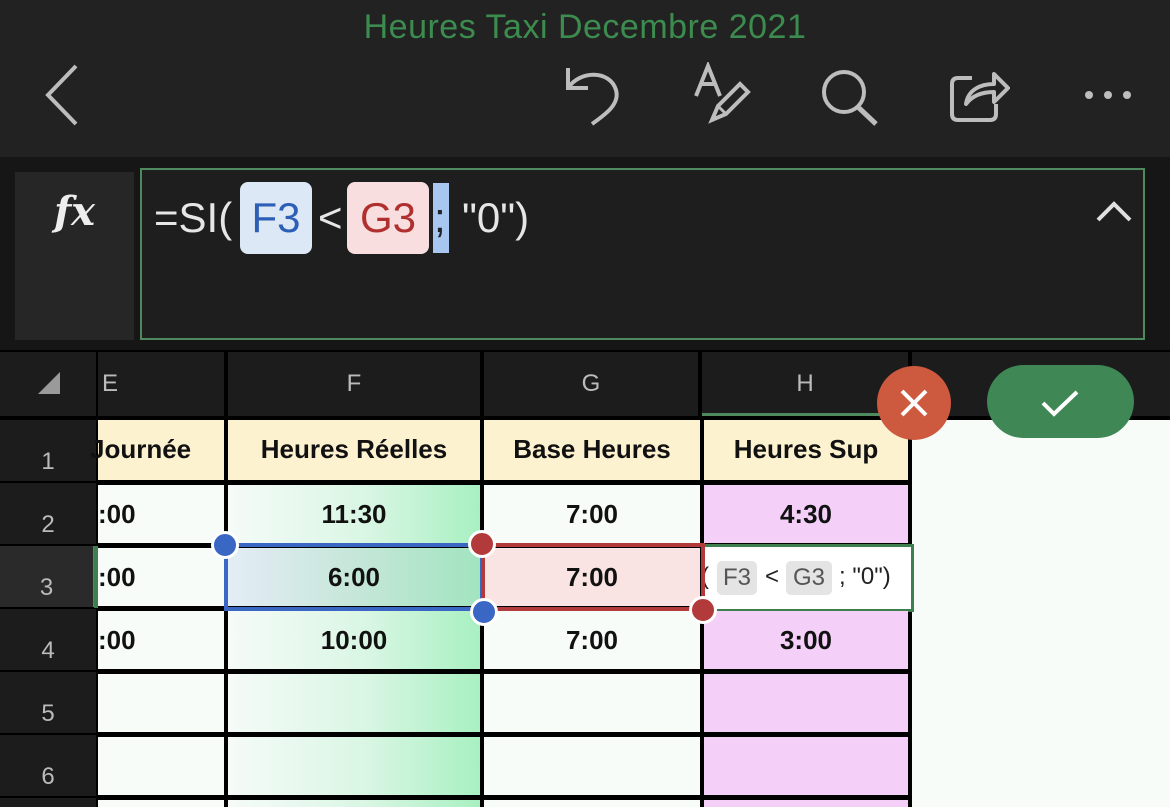 The width and height of the screenshot is (1170, 807). I want to click on undo-icon, so click(592, 97).